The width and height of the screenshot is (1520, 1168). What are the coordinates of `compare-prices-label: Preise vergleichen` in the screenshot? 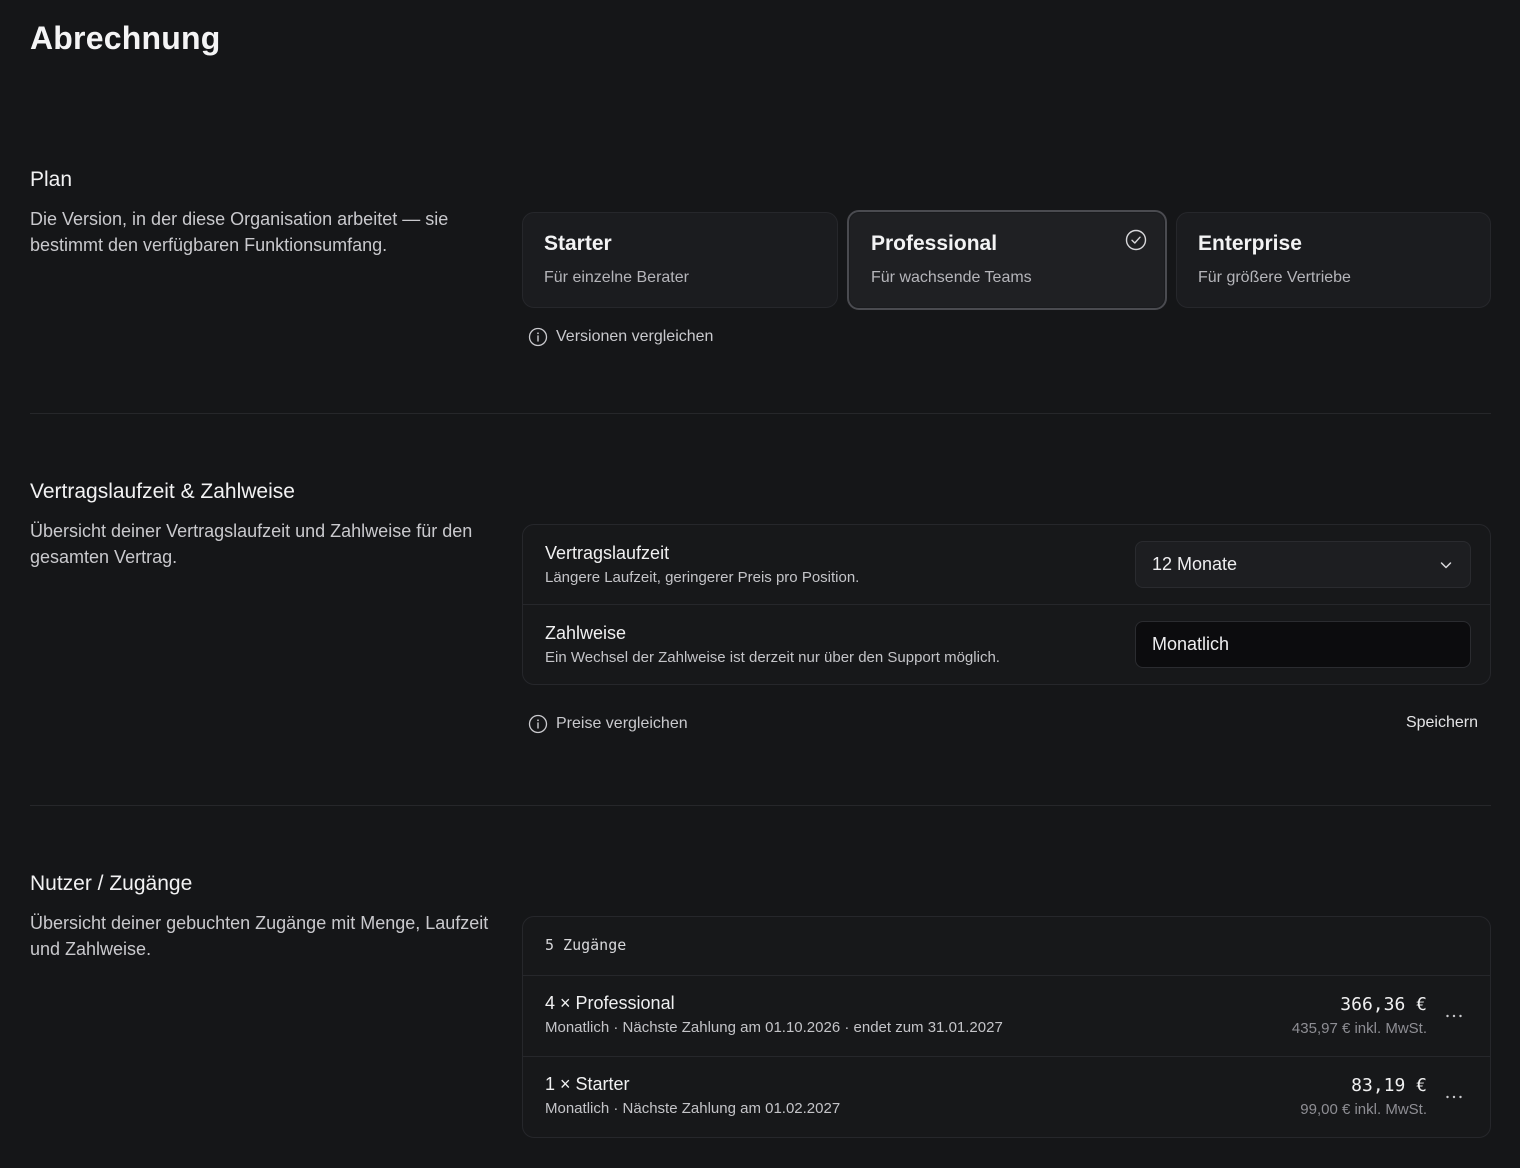 It's located at (622, 723).